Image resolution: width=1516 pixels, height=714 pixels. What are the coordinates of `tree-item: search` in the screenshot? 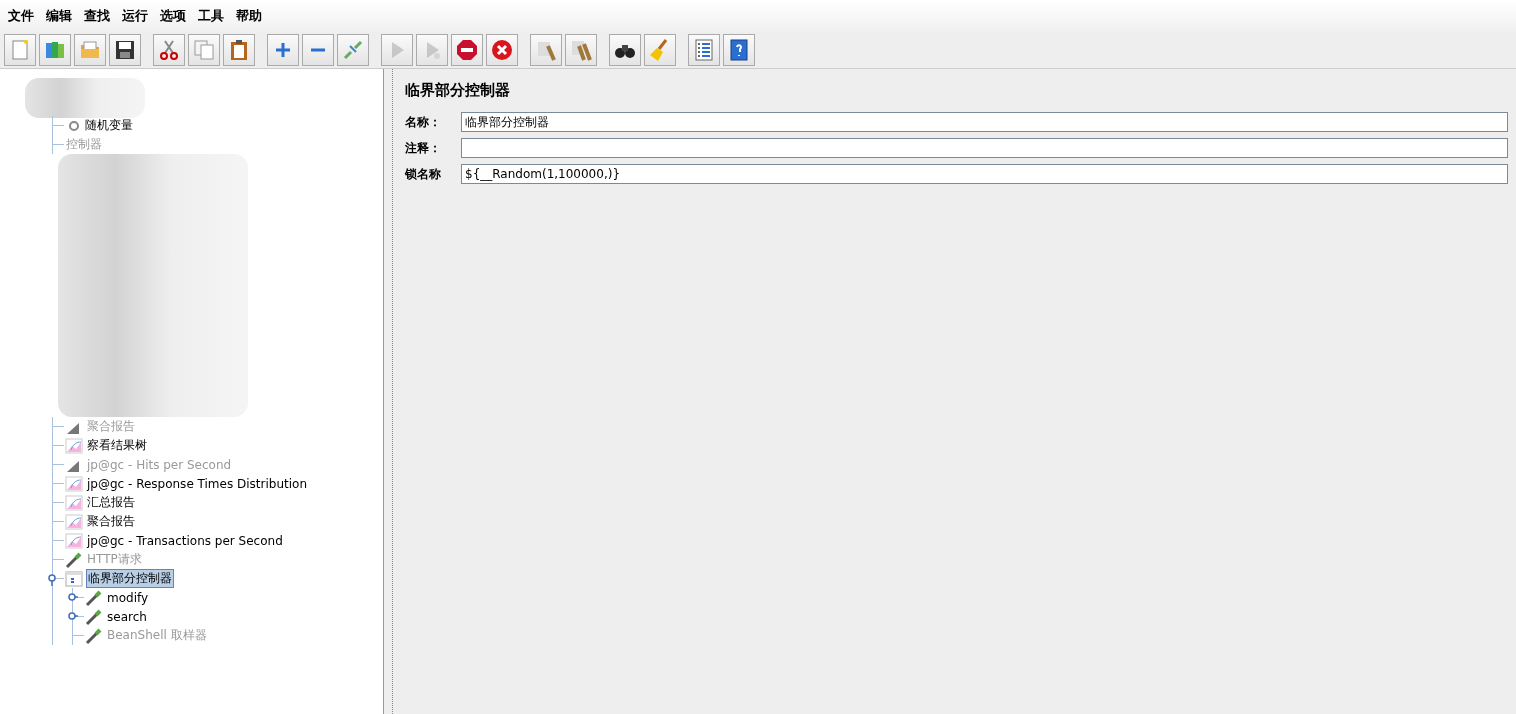 It's located at (127, 616).